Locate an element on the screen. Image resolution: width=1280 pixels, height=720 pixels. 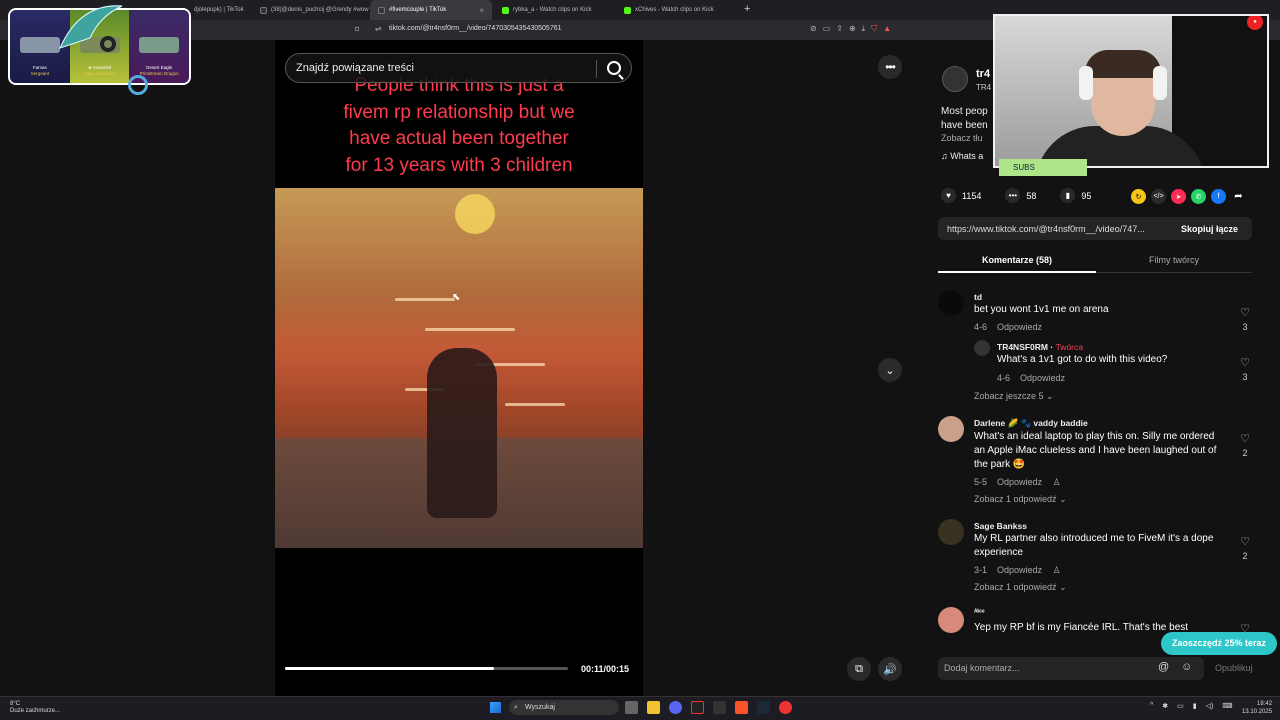
engagement-stats: ♥ 1154 ••• 58 ▮ 95 is located at coordinates (1016, 195).